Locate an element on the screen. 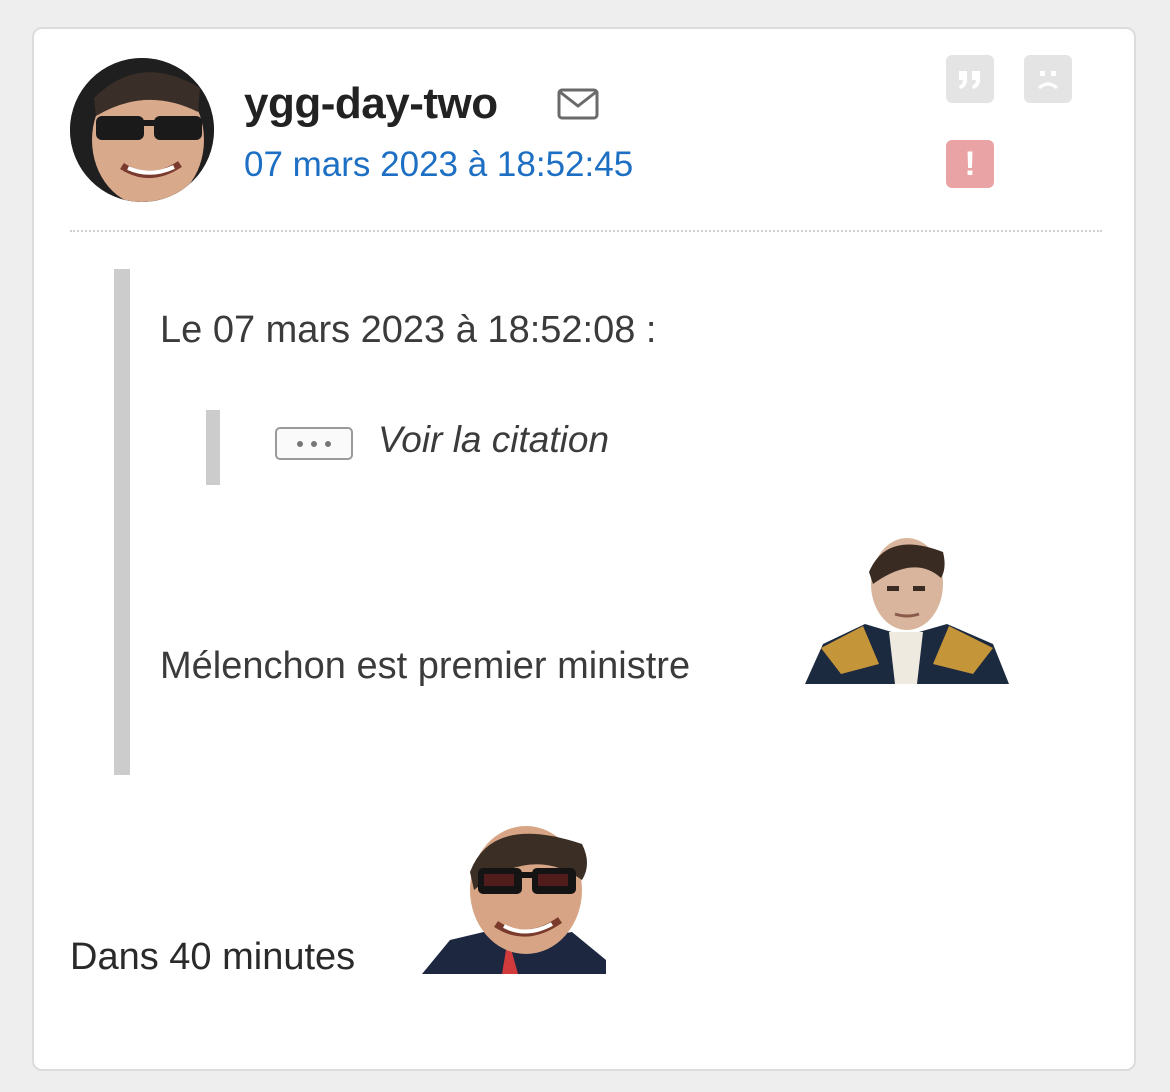 Image resolution: width=1170 pixels, height=1092 pixels. nested-quote-border is located at coordinates (213, 447).